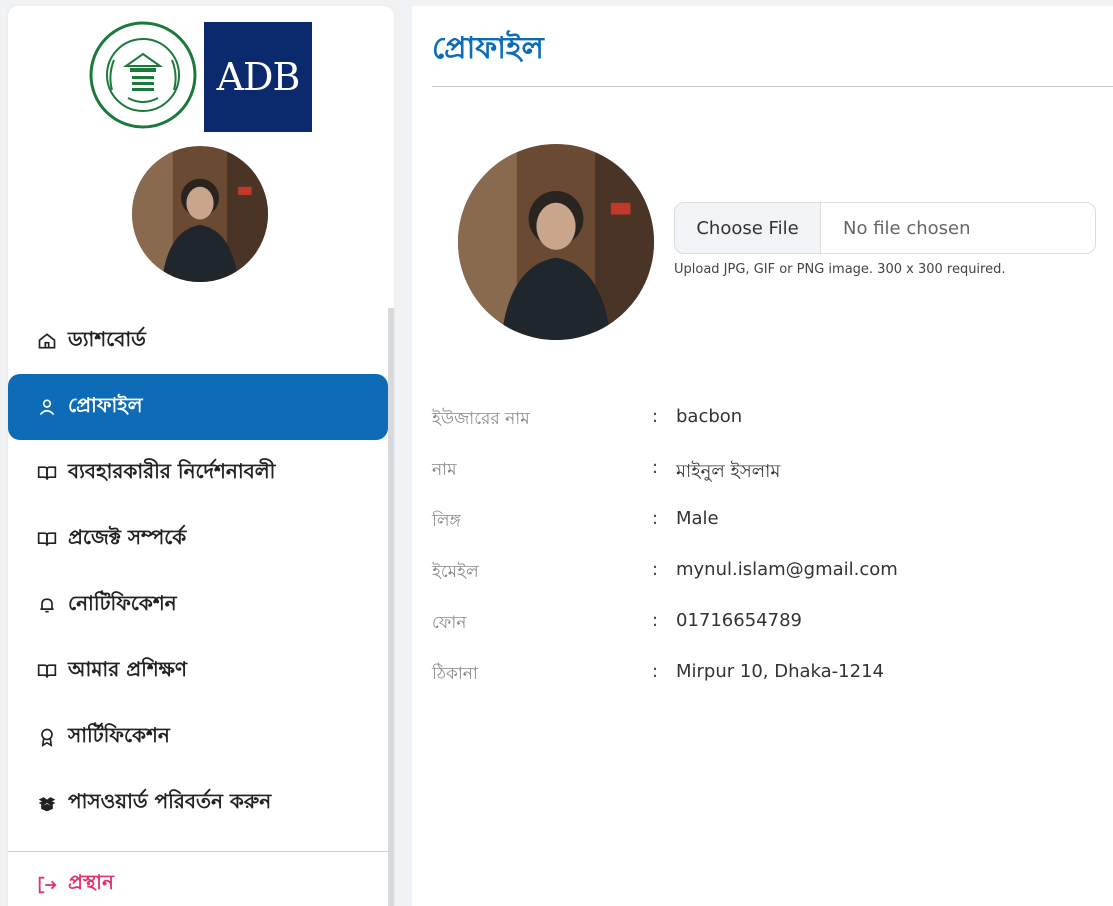 This screenshot has width=1113, height=906. Describe the element at coordinates (446, 521) in the screenshot. I see `field-label: লিঙ্গ` at that location.